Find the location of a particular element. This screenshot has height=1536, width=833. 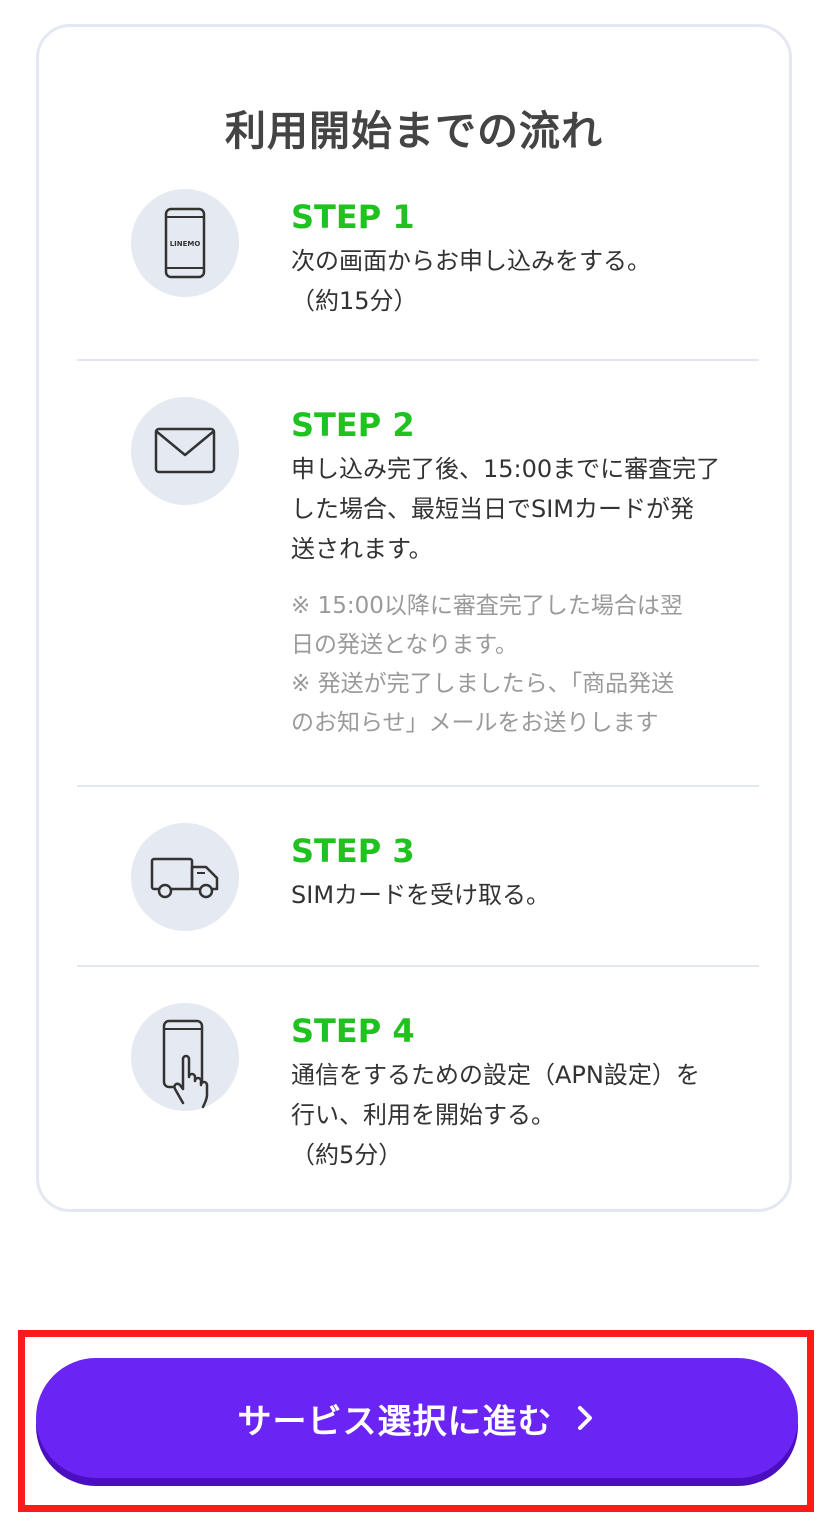

chevron-right-icon is located at coordinates (584, 1418).